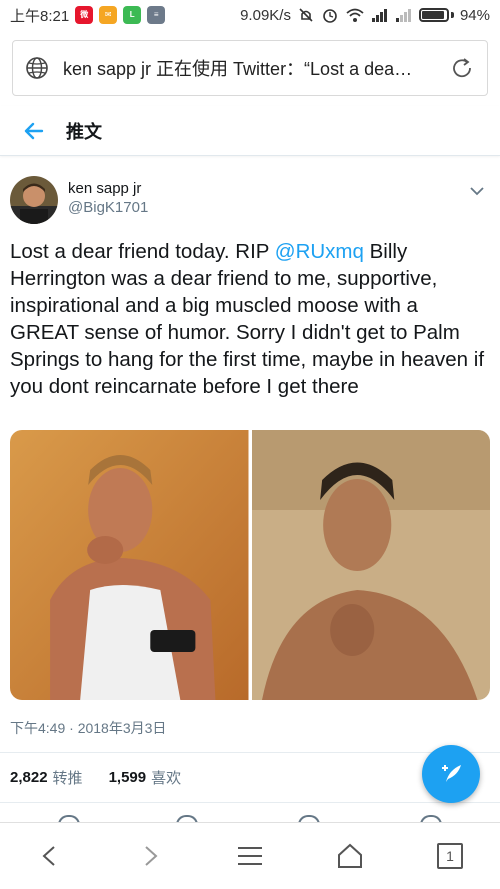  I want to click on globe-icon, so click(37, 68).